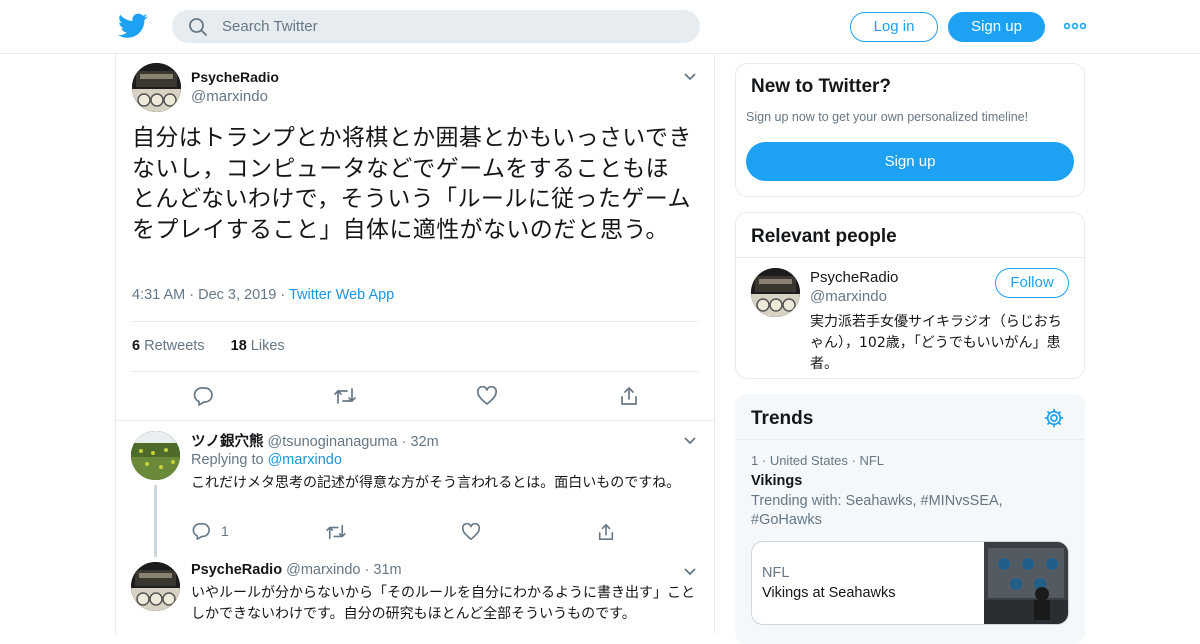  What do you see at coordinates (235, 77) in the screenshot?
I see `tweet-author-name: PsycheRadio` at bounding box center [235, 77].